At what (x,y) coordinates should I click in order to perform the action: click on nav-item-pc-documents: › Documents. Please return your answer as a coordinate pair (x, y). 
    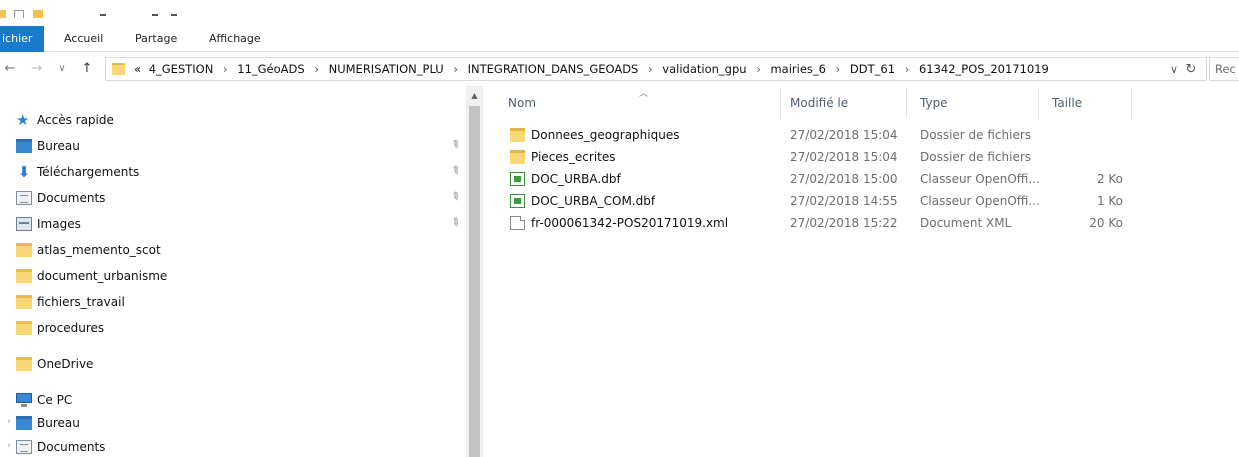
    Looking at the image, I should click on (233, 446).